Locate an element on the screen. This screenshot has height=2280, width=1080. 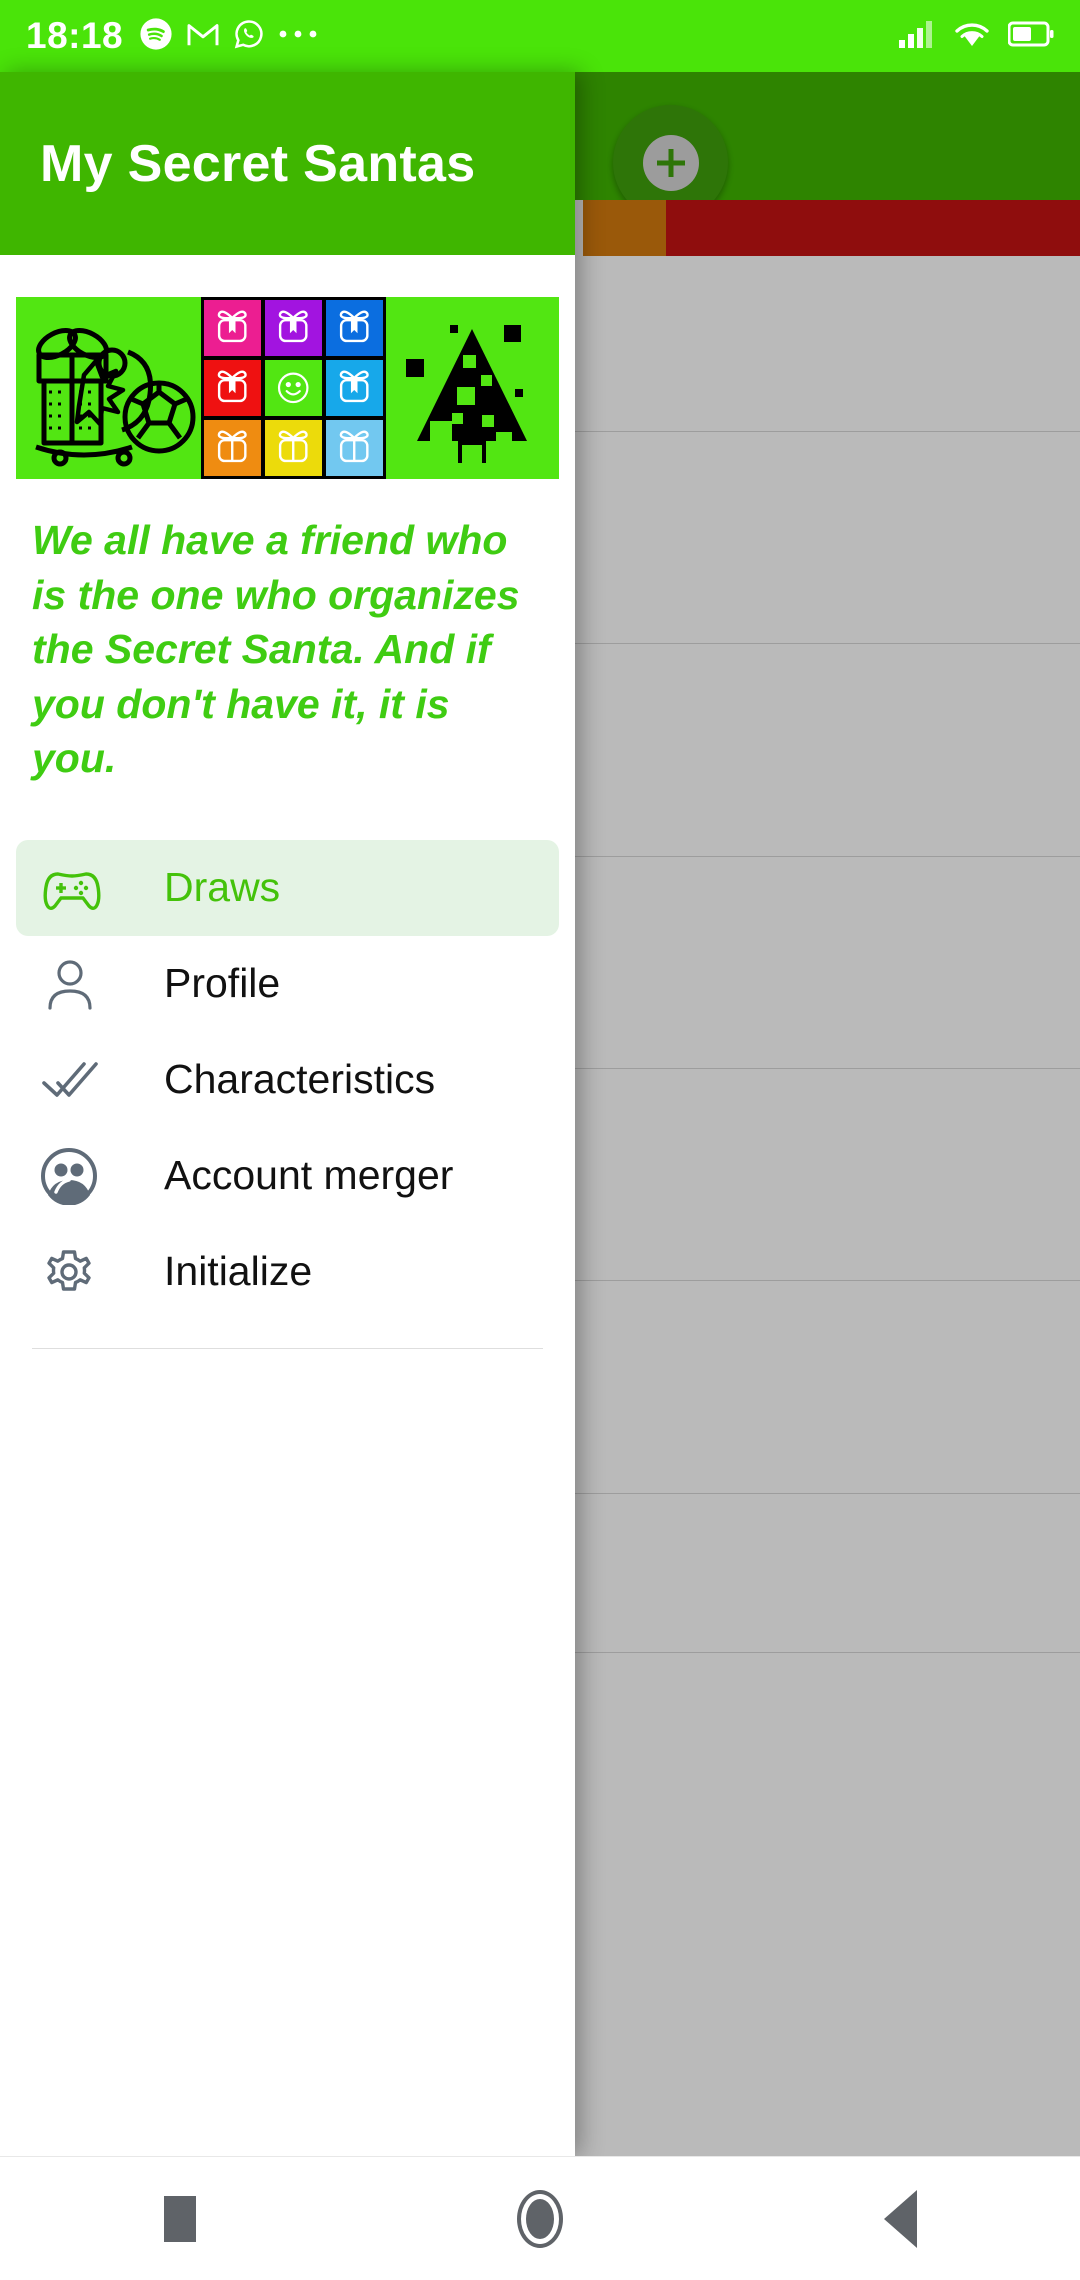
person-icon is located at coordinates (79, 984).